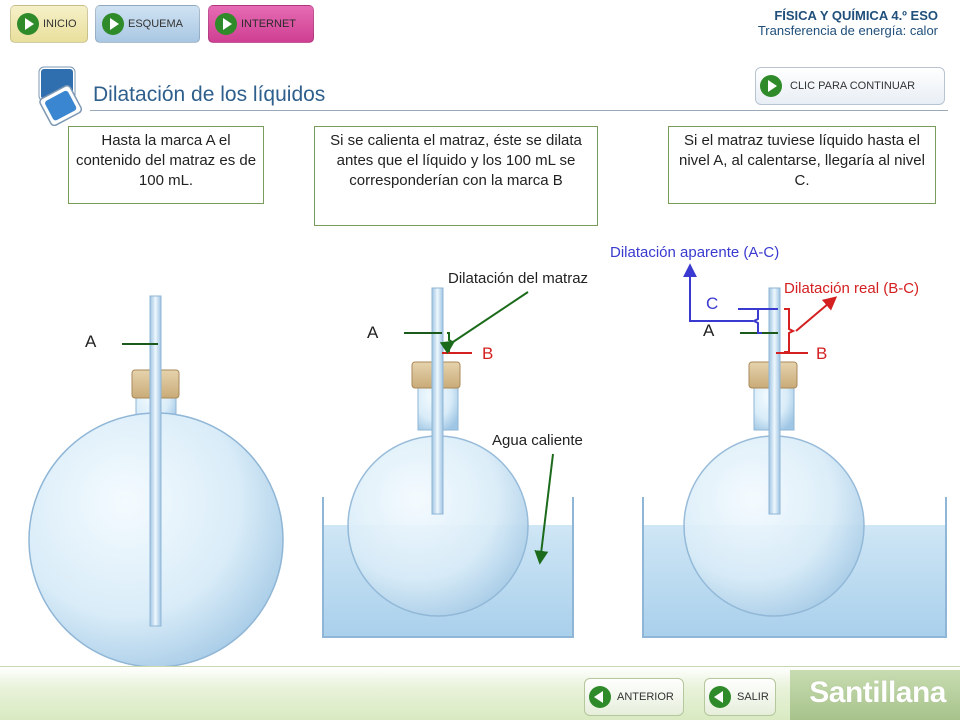 The height and width of the screenshot is (720, 960). I want to click on flask-2-stopper, so click(436, 375).